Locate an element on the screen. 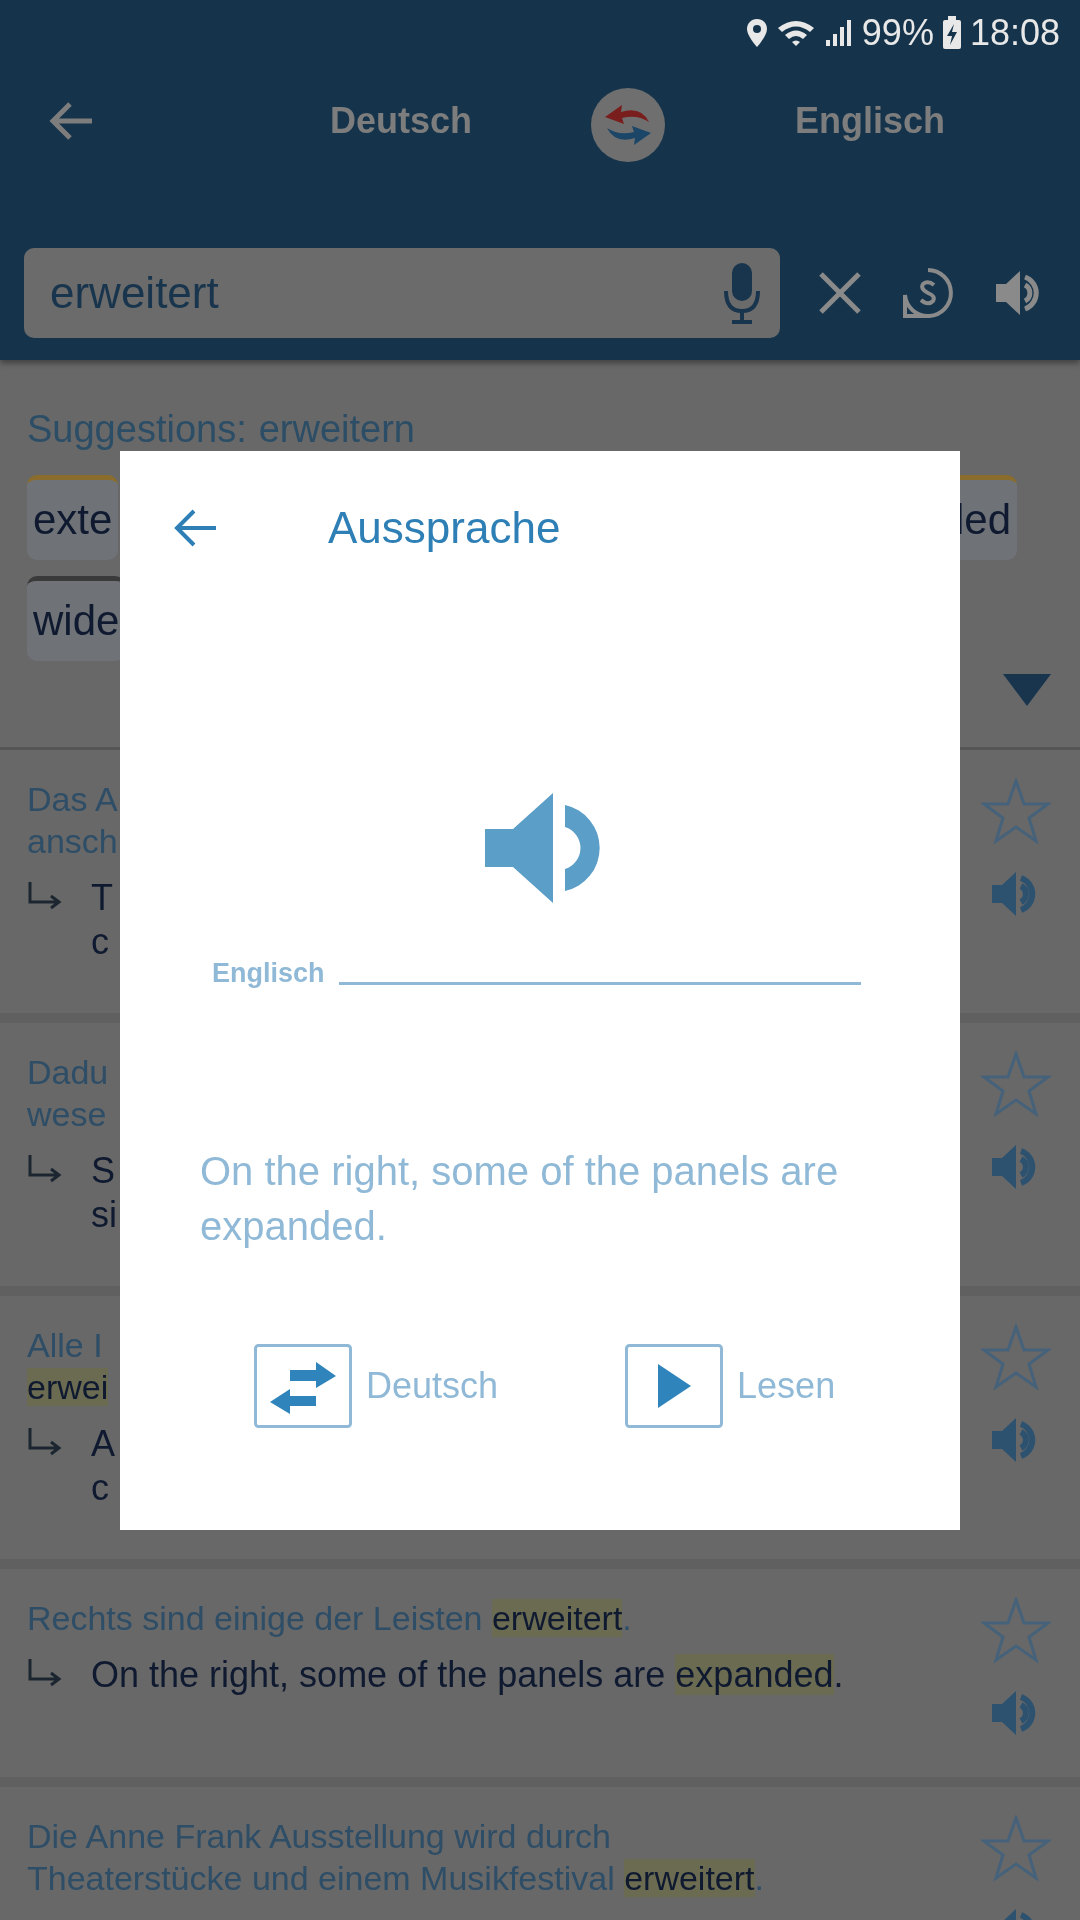 The width and height of the screenshot is (1080, 1920). microphone-icon is located at coordinates (742, 293).